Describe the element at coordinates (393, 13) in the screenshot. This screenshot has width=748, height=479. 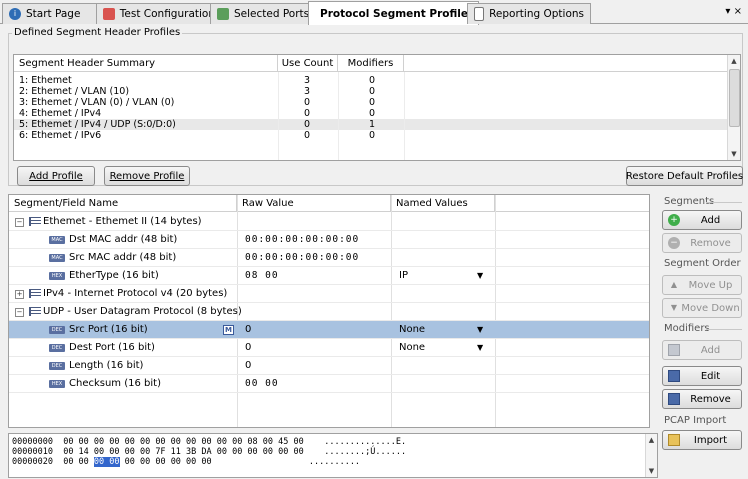
I see `tab-protocol-segment-profiles: Protocol Segment Profiles` at that location.